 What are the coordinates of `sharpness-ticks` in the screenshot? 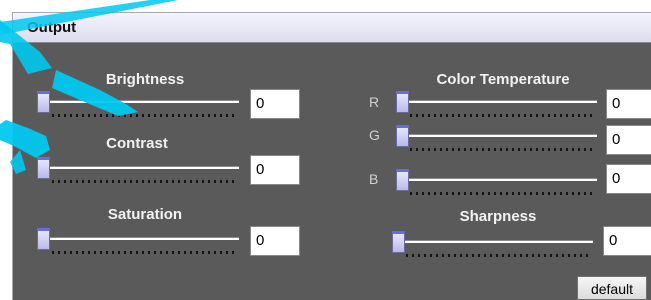 It's located at (499, 255).